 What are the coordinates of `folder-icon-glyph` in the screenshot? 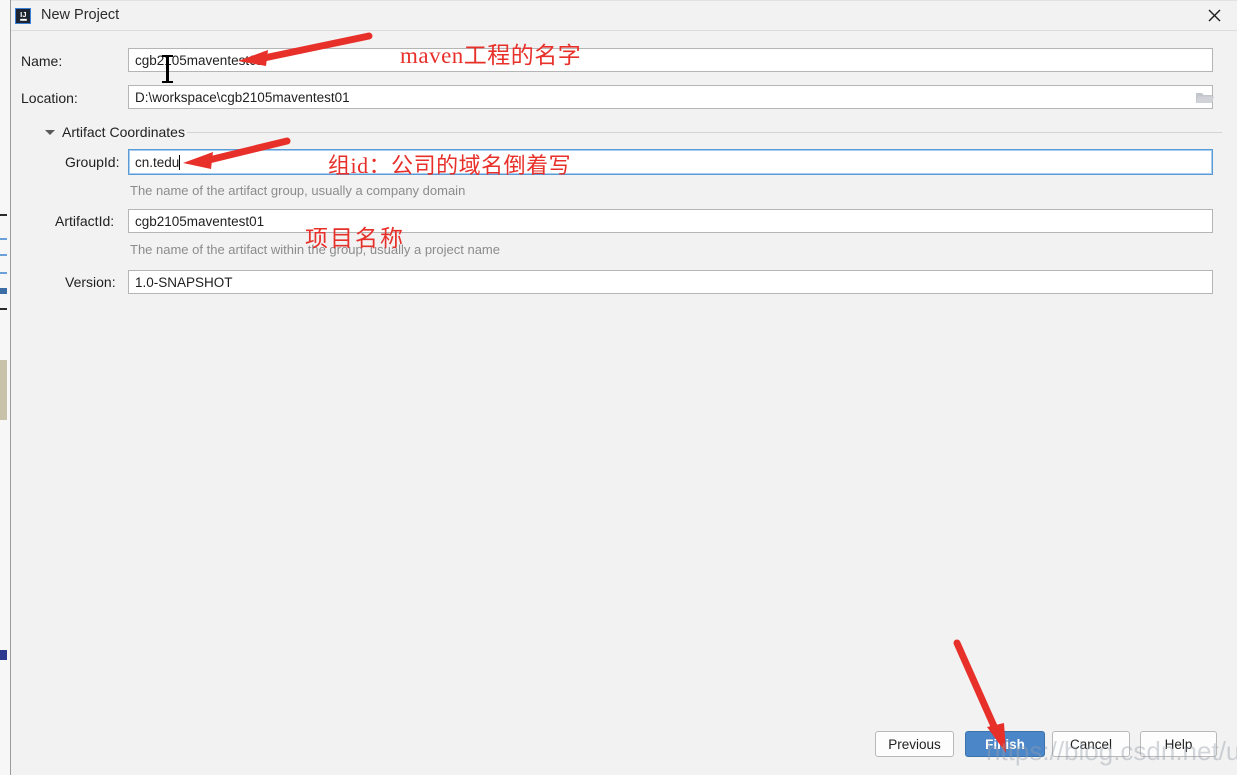 It's located at (1205, 98).